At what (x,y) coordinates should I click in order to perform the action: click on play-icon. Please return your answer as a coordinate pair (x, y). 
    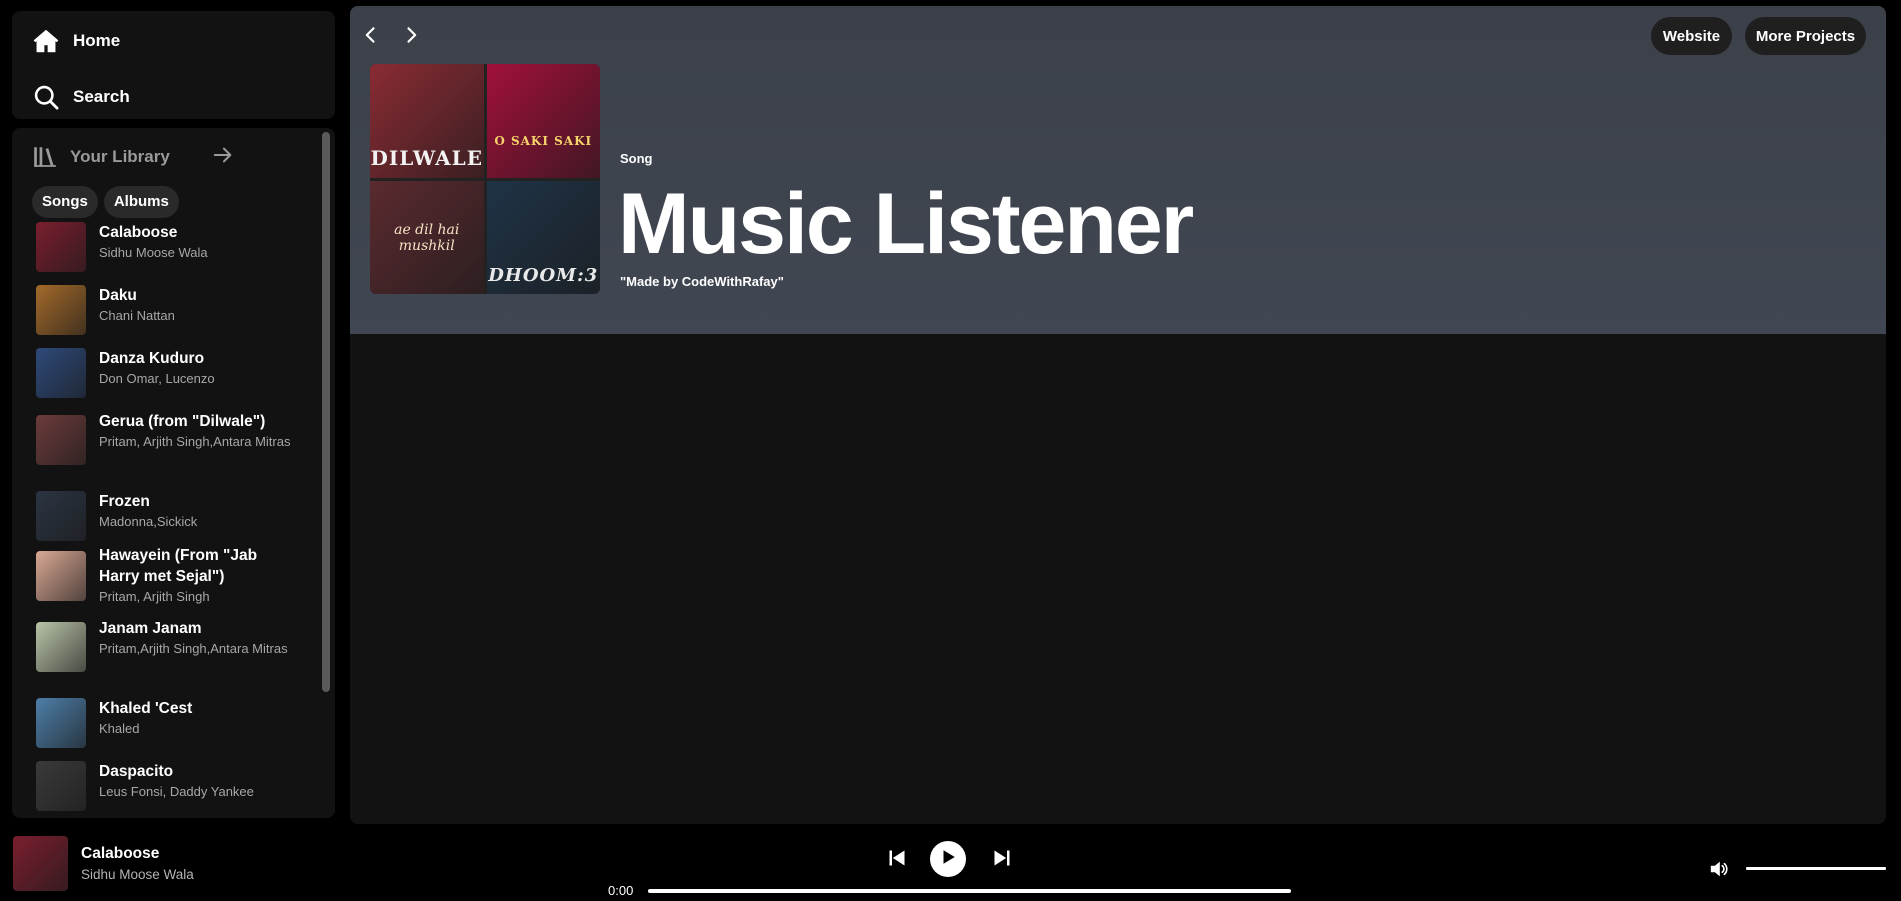
    Looking at the image, I should click on (948, 859).